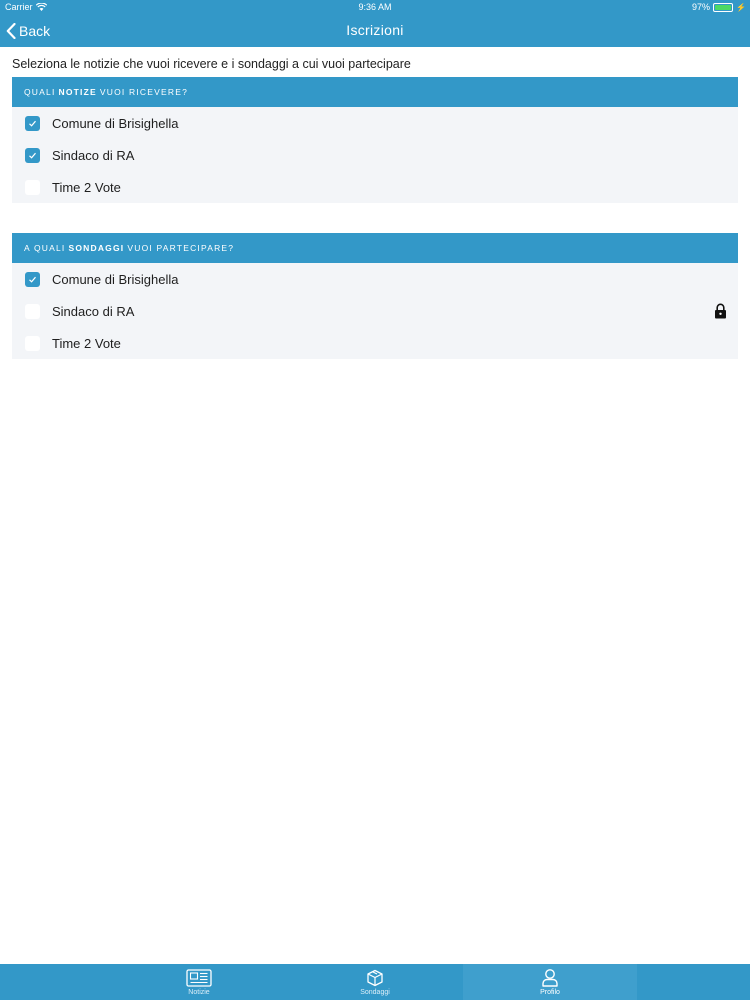 This screenshot has width=750, height=1000. I want to click on newspaper-icon, so click(199, 977).